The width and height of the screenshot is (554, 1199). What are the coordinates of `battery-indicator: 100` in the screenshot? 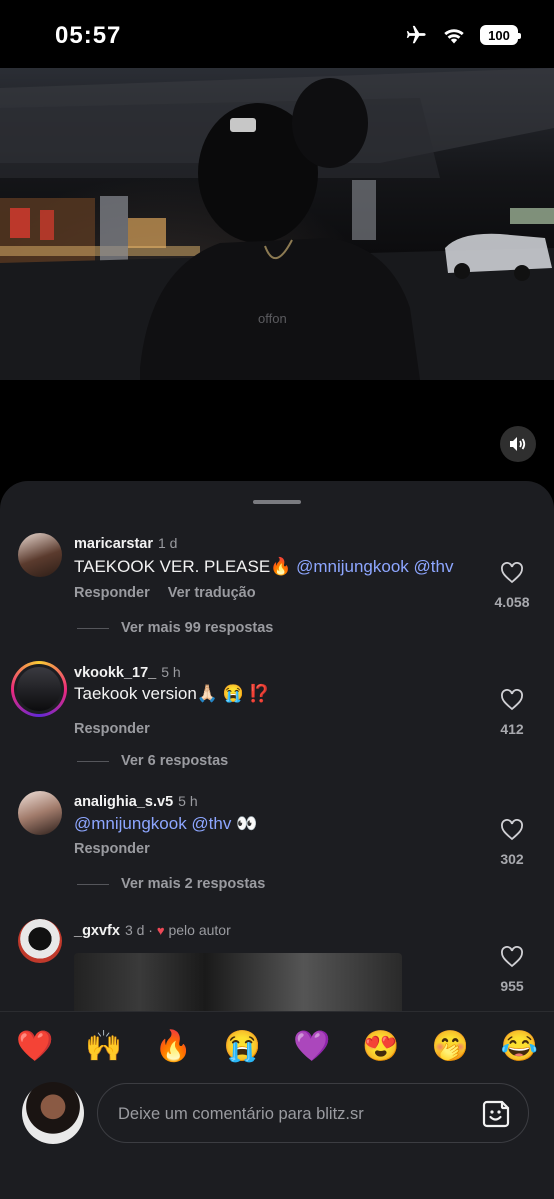 It's located at (500, 35).